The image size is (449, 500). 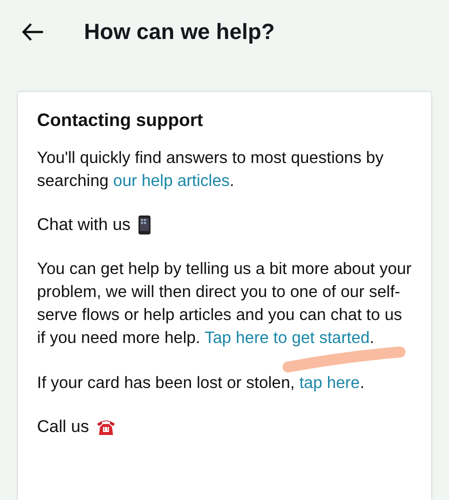 What do you see at coordinates (179, 32) in the screenshot?
I see `page-title: How can we help?` at bounding box center [179, 32].